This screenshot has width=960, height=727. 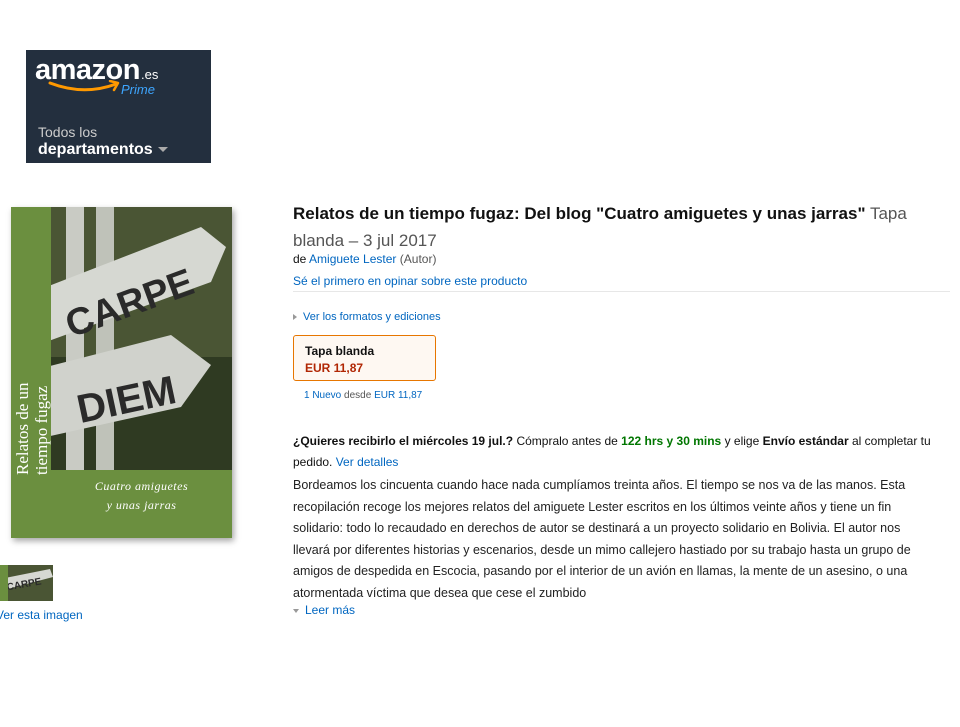 I want to click on smile-arrow-icon, so click(x=84, y=86).